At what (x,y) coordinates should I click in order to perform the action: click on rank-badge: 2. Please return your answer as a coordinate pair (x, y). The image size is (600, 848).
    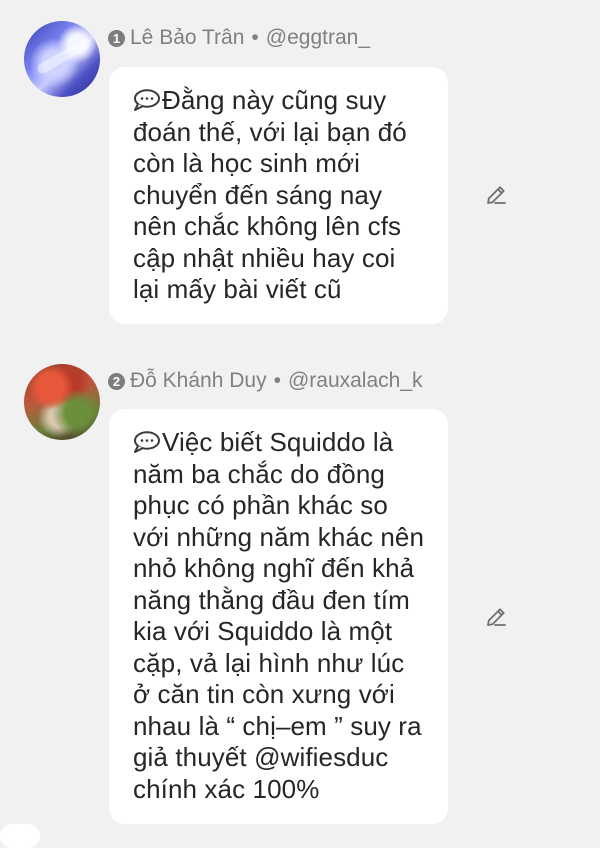
    Looking at the image, I should click on (116, 381).